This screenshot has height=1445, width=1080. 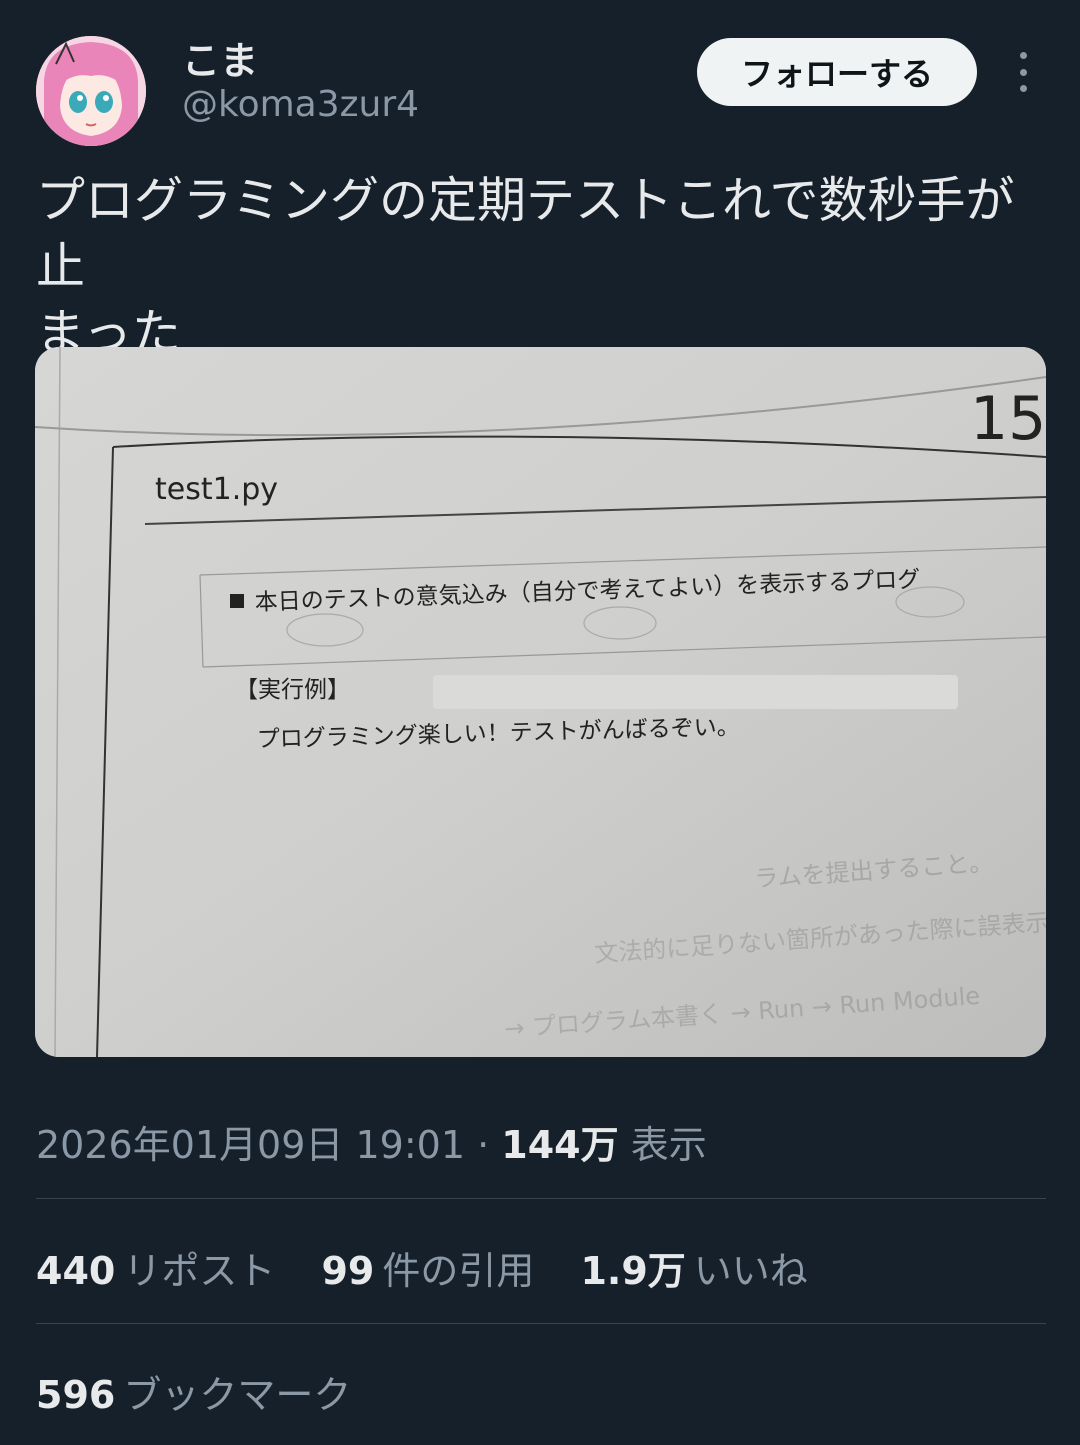 I want to click on bookmarks-stat: 596 ブックマーク, so click(x=193, y=1391).